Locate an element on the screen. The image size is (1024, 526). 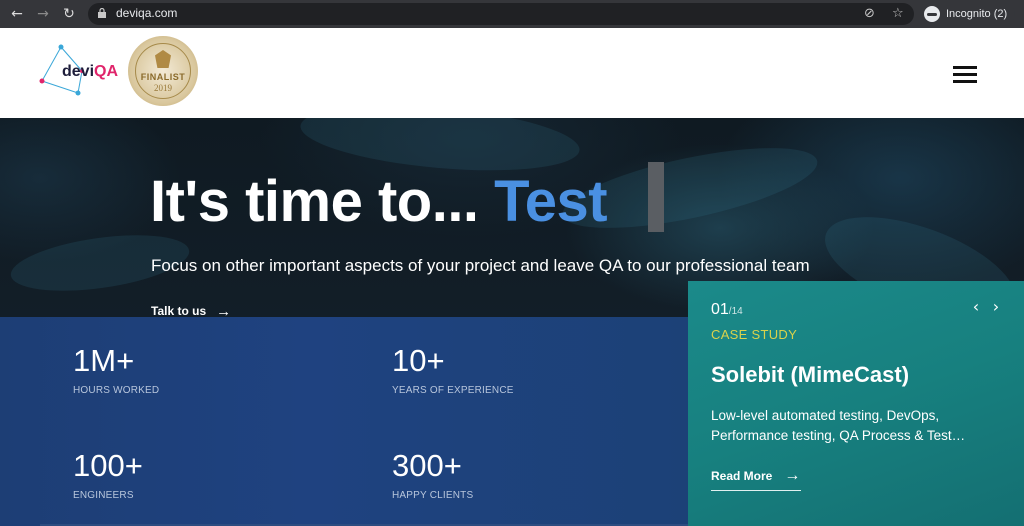
star-icon: ☆ is located at coordinates (898, 13).